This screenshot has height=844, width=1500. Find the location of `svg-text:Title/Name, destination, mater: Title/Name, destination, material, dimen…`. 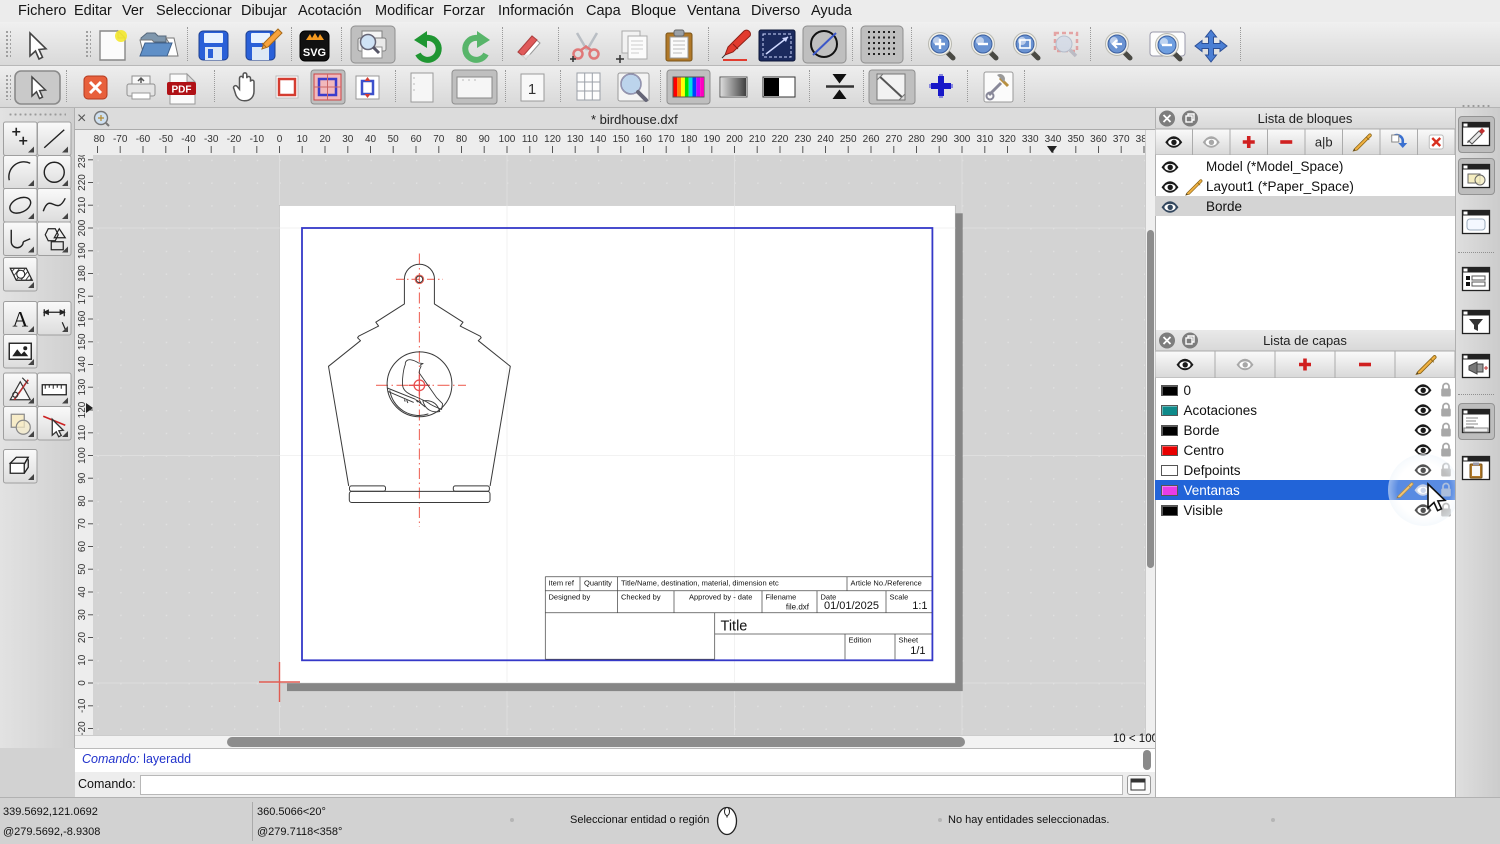

svg-text:Title/Name, destination, mater: Title/Name, destination, material, dimen… is located at coordinates (700, 583).